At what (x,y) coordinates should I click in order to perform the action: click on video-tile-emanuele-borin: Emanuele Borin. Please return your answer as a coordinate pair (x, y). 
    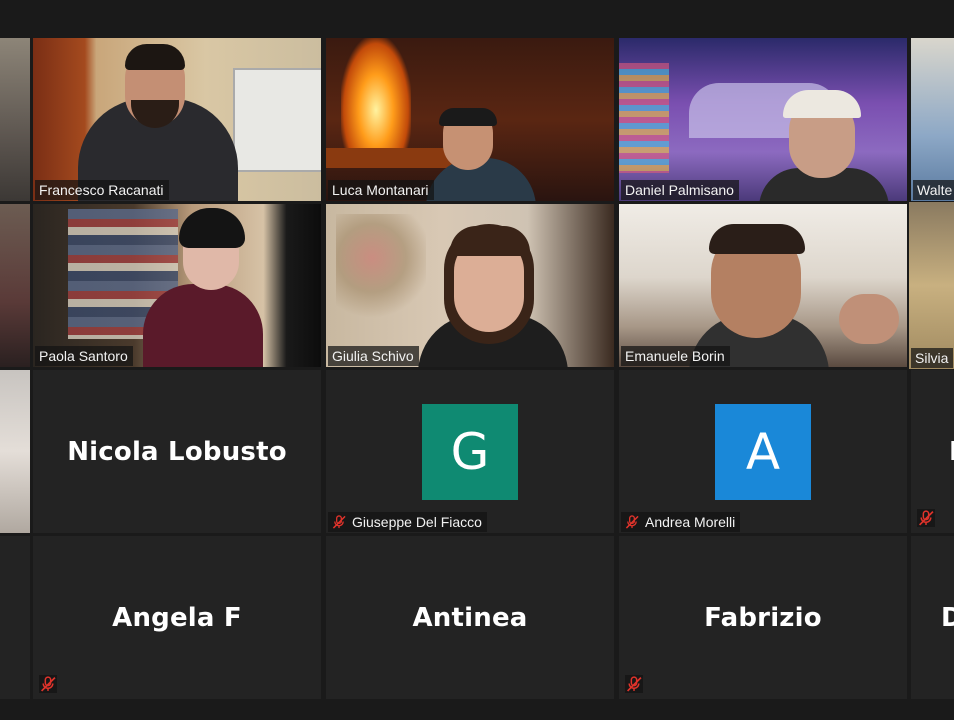
    Looking at the image, I should click on (763, 285).